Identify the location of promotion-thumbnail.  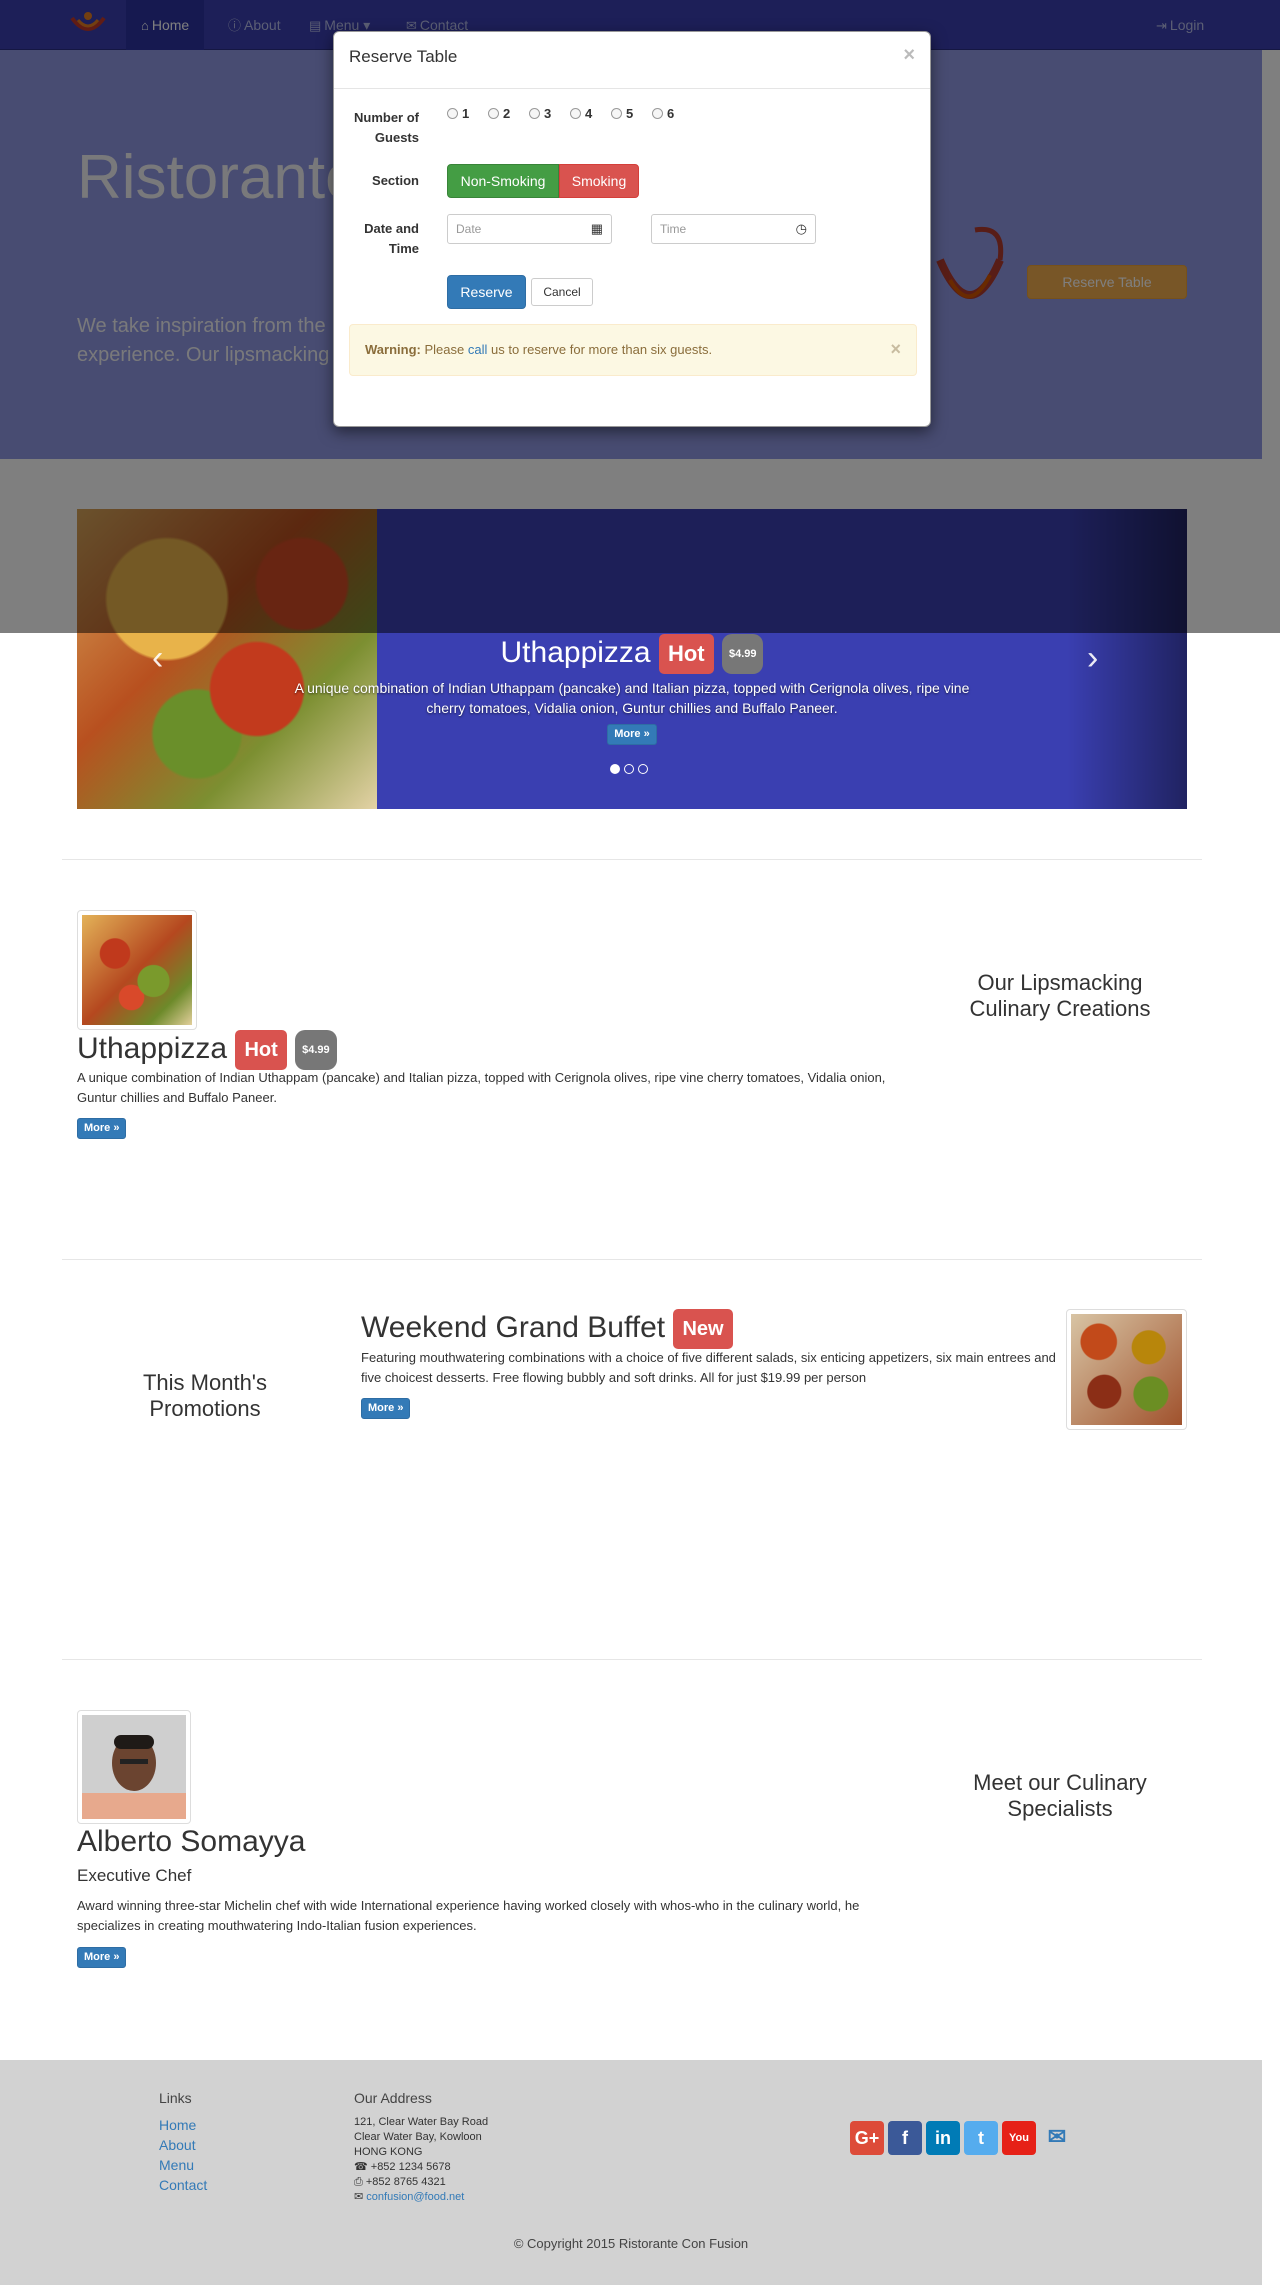
(1126, 1369).